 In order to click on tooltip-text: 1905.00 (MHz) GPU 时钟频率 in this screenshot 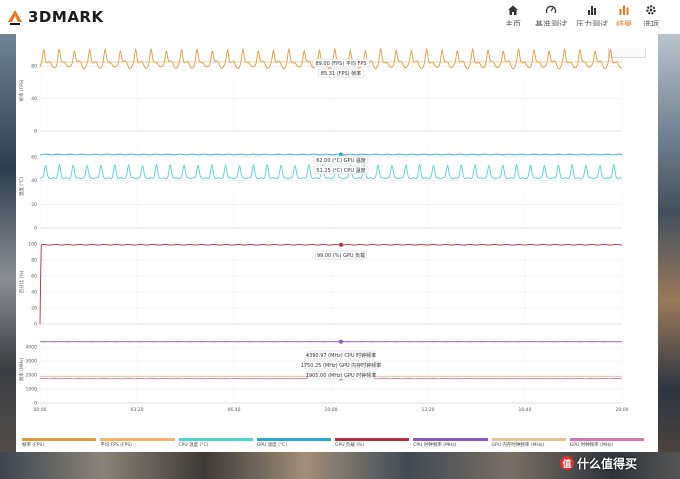, I will do `click(341, 375)`.